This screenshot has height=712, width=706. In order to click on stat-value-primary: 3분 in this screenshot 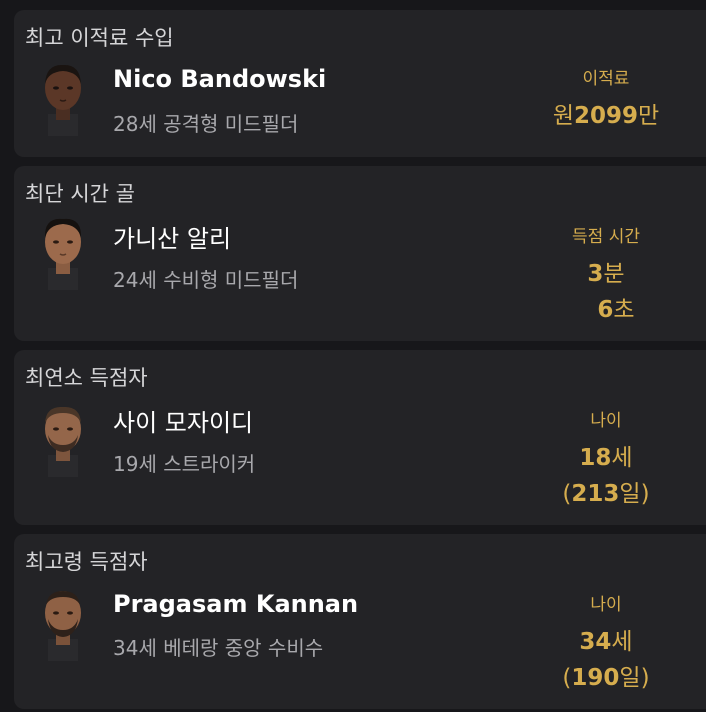, I will do `click(606, 271)`.